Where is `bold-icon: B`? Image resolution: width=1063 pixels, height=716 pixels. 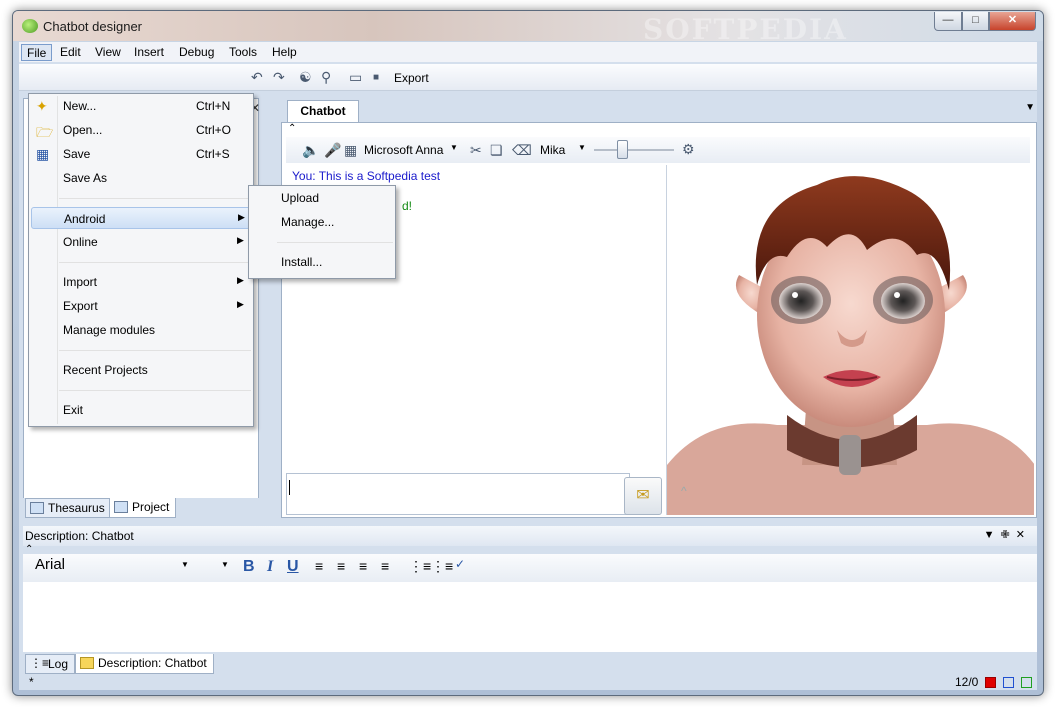
bold-icon: B is located at coordinates (249, 567).